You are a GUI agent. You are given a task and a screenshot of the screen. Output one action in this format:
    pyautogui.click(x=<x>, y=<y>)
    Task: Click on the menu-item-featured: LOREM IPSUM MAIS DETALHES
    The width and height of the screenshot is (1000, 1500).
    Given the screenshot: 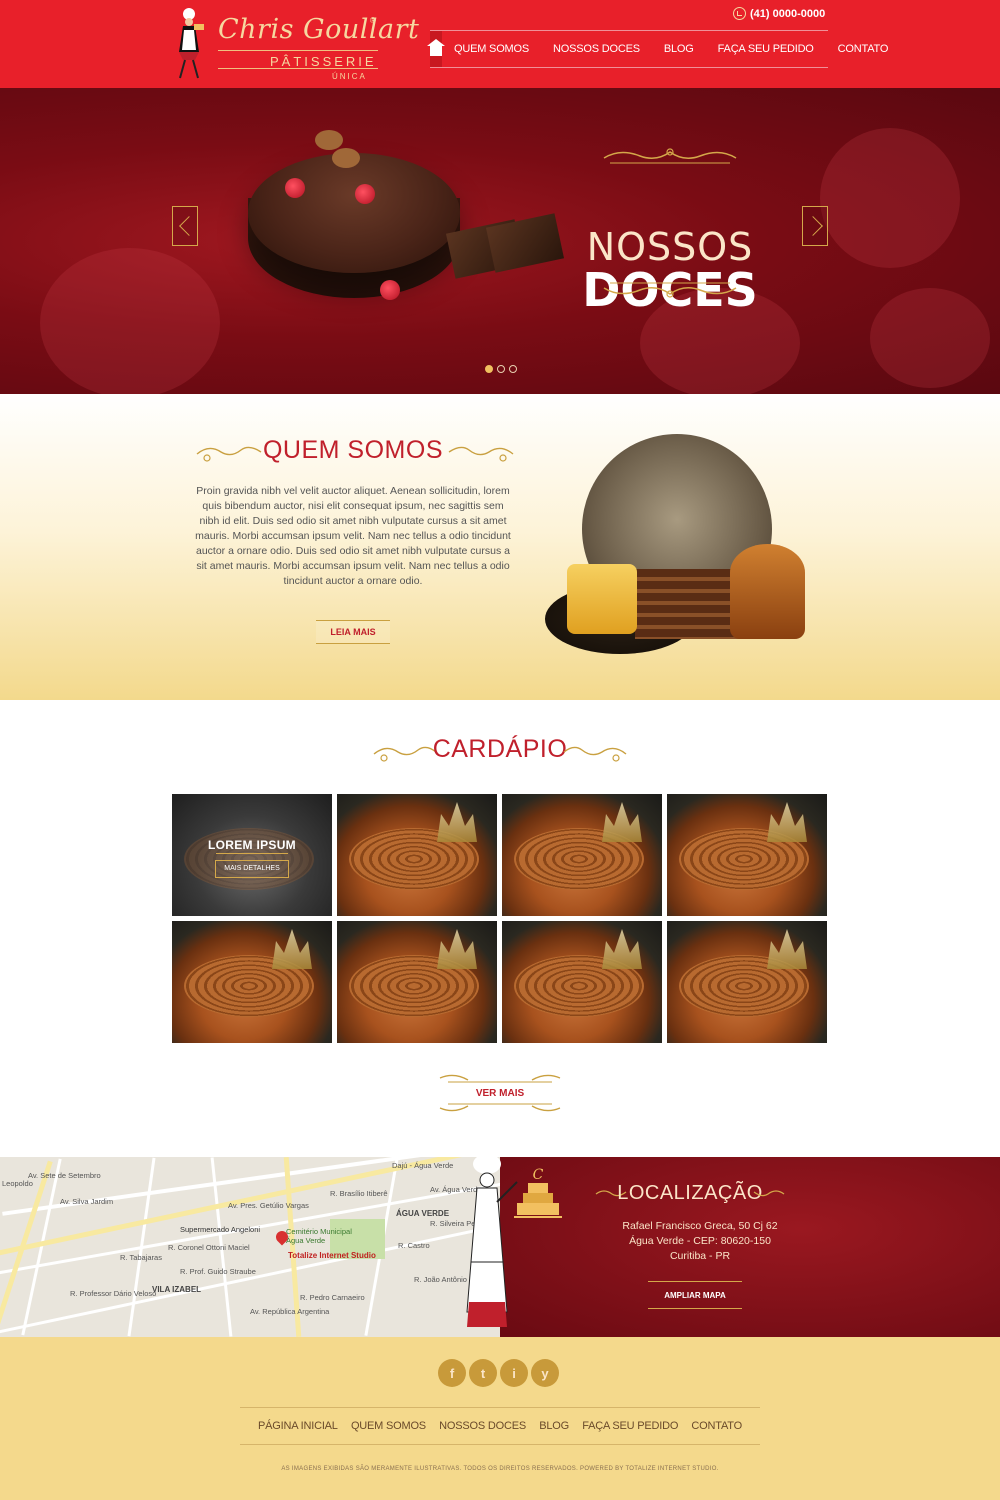 What is the action you would take?
    pyautogui.click(x=252, y=855)
    